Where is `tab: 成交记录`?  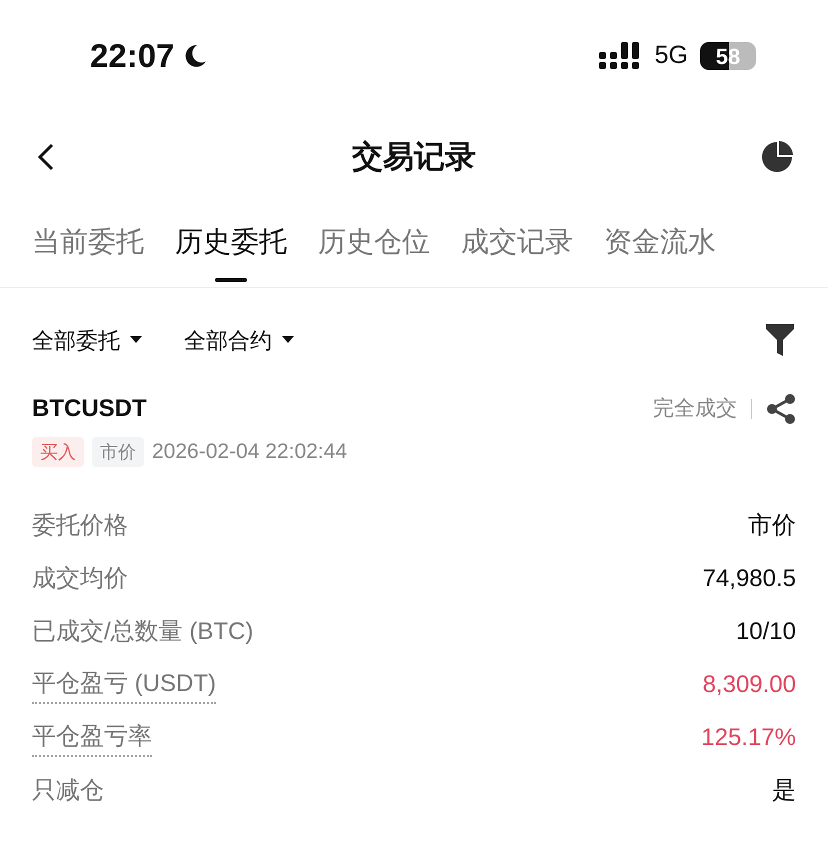
tab: 成交记录 is located at coordinates (517, 252).